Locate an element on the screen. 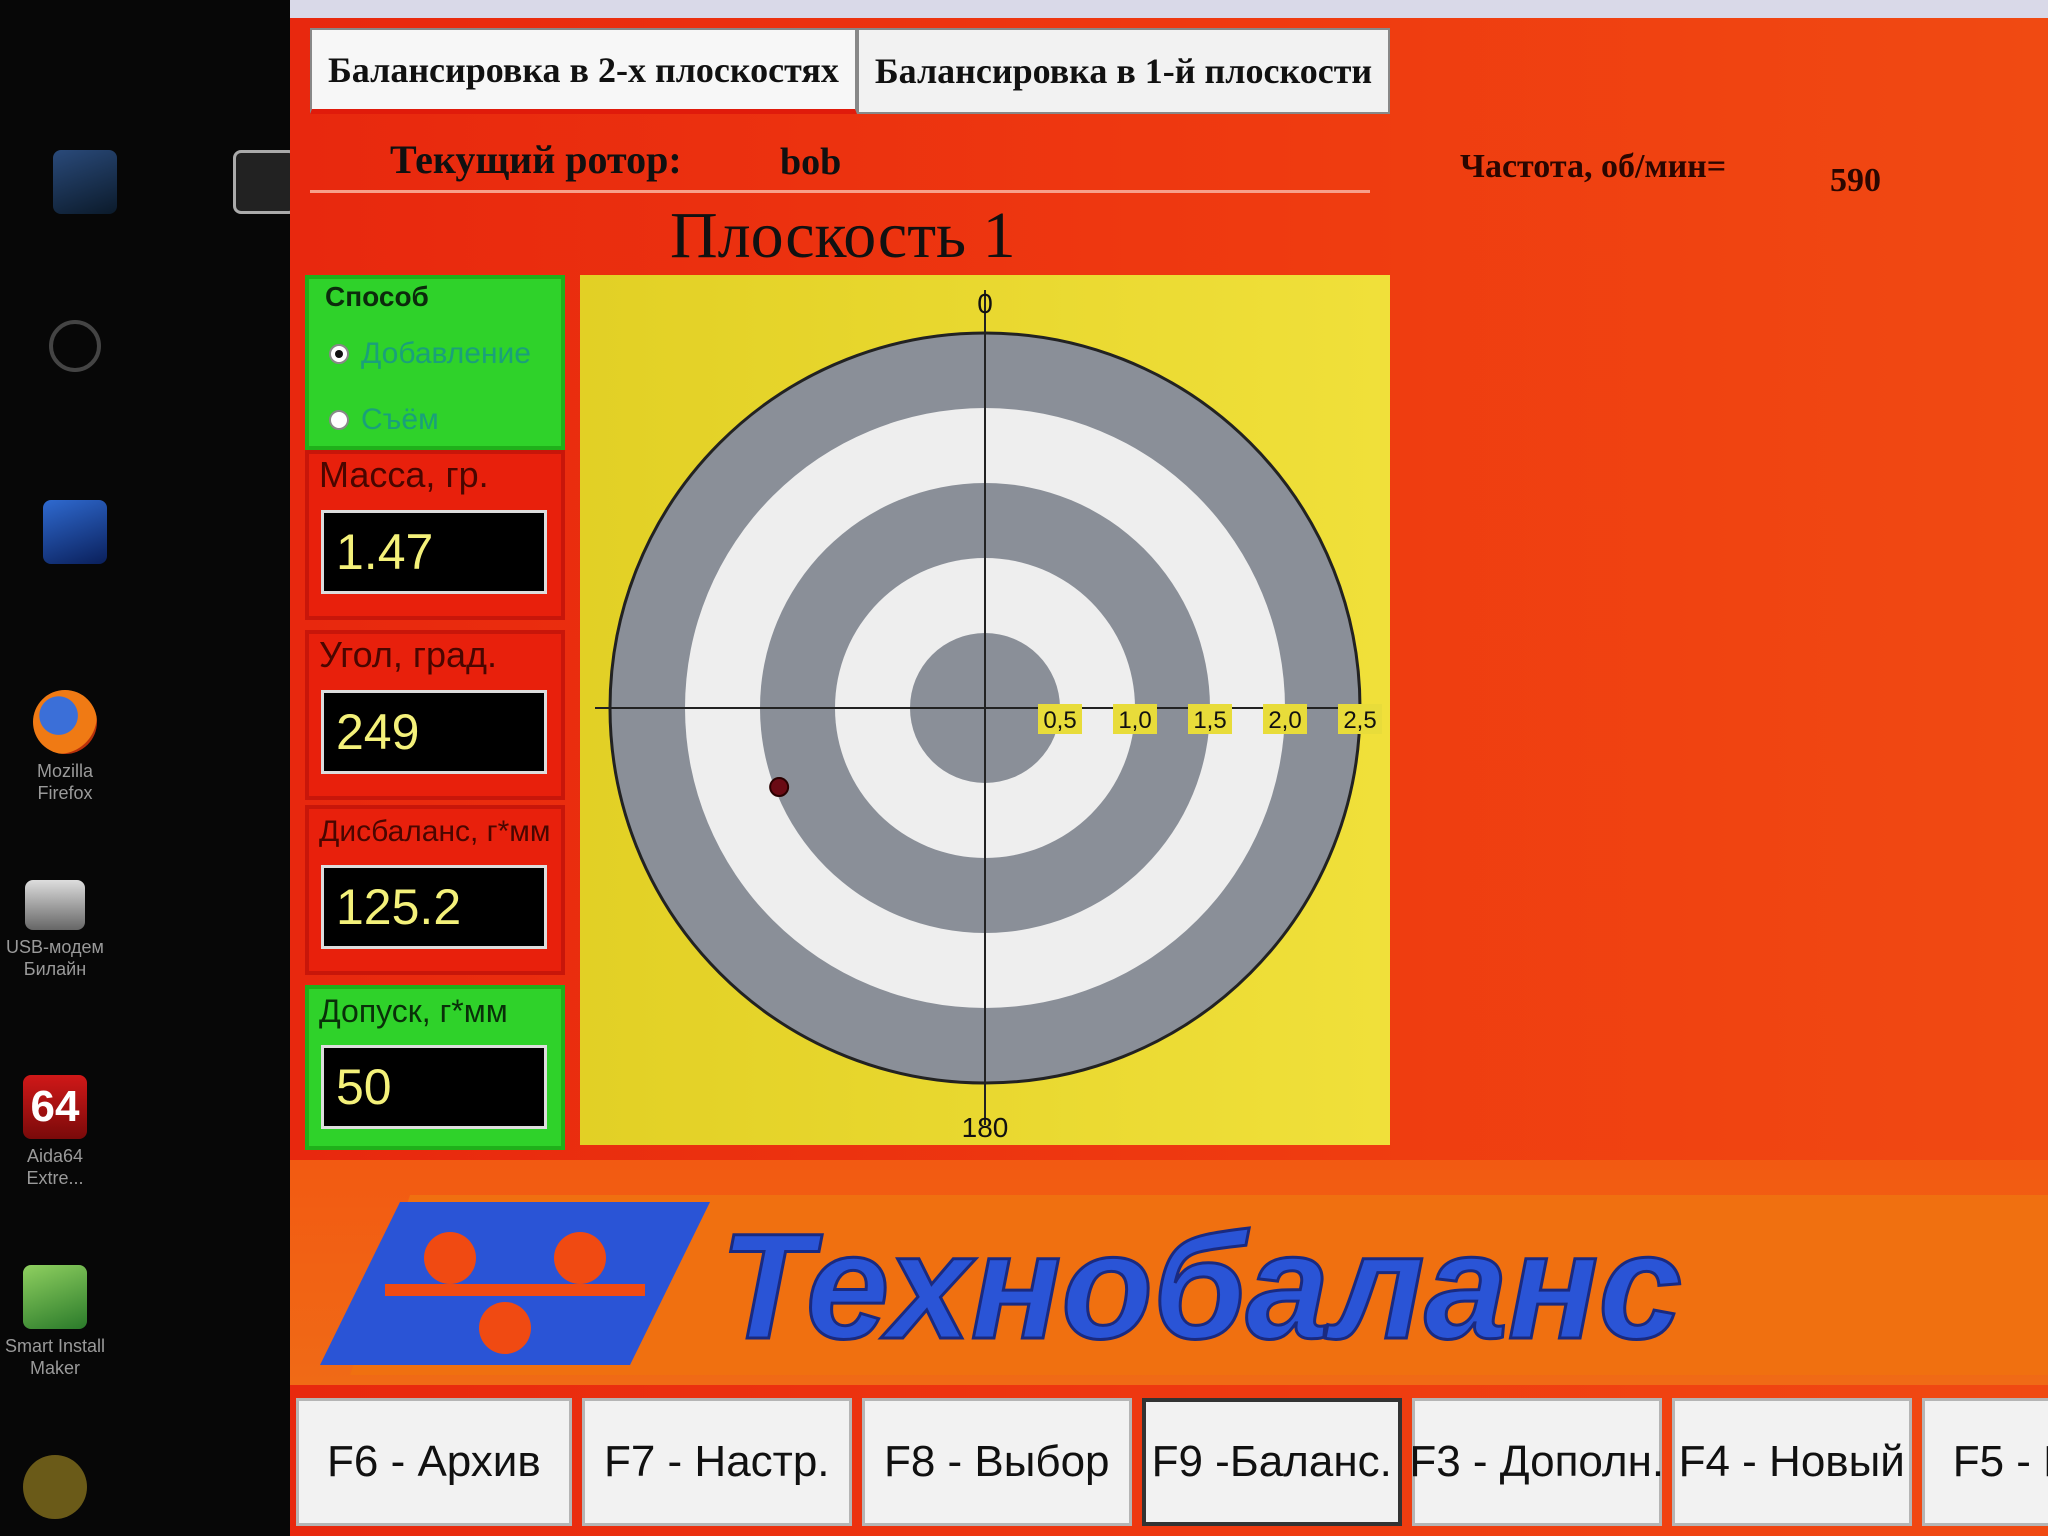  power-icon is located at coordinates (75, 346).